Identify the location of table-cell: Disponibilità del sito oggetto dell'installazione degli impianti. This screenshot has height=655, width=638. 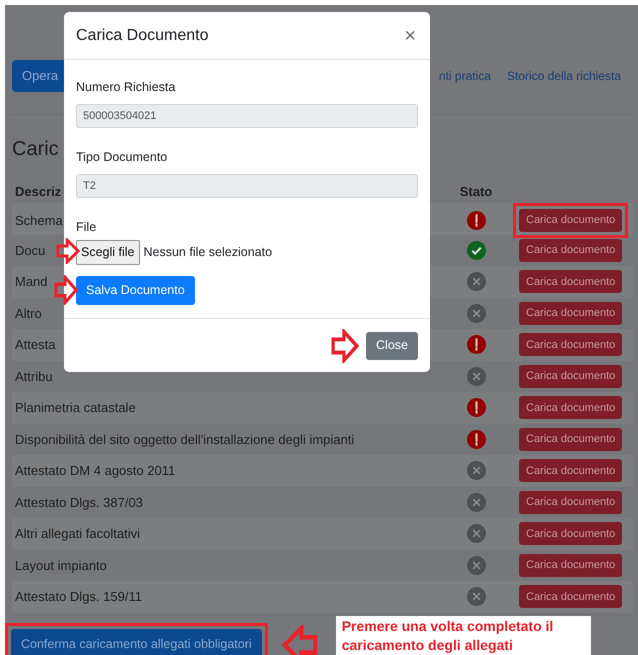
(184, 439).